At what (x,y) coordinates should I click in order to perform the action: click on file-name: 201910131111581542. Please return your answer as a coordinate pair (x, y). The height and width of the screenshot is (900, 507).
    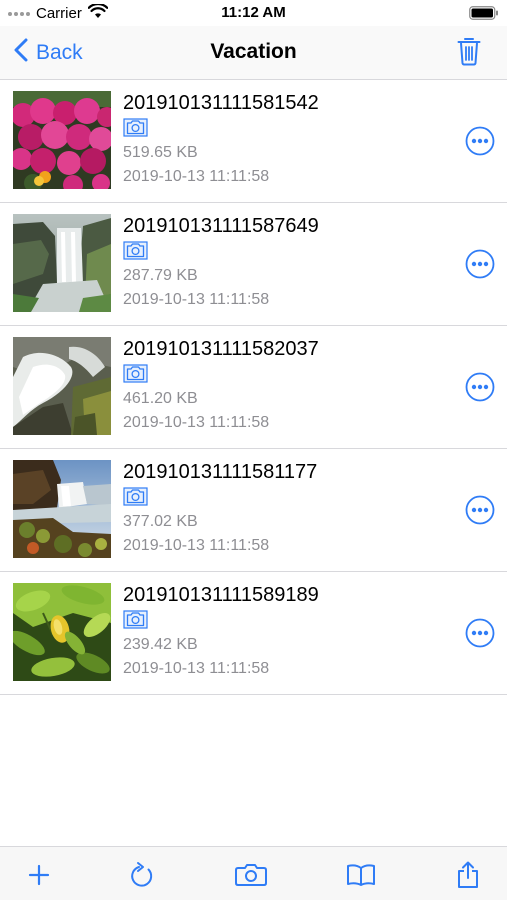
    Looking at the image, I should click on (221, 103).